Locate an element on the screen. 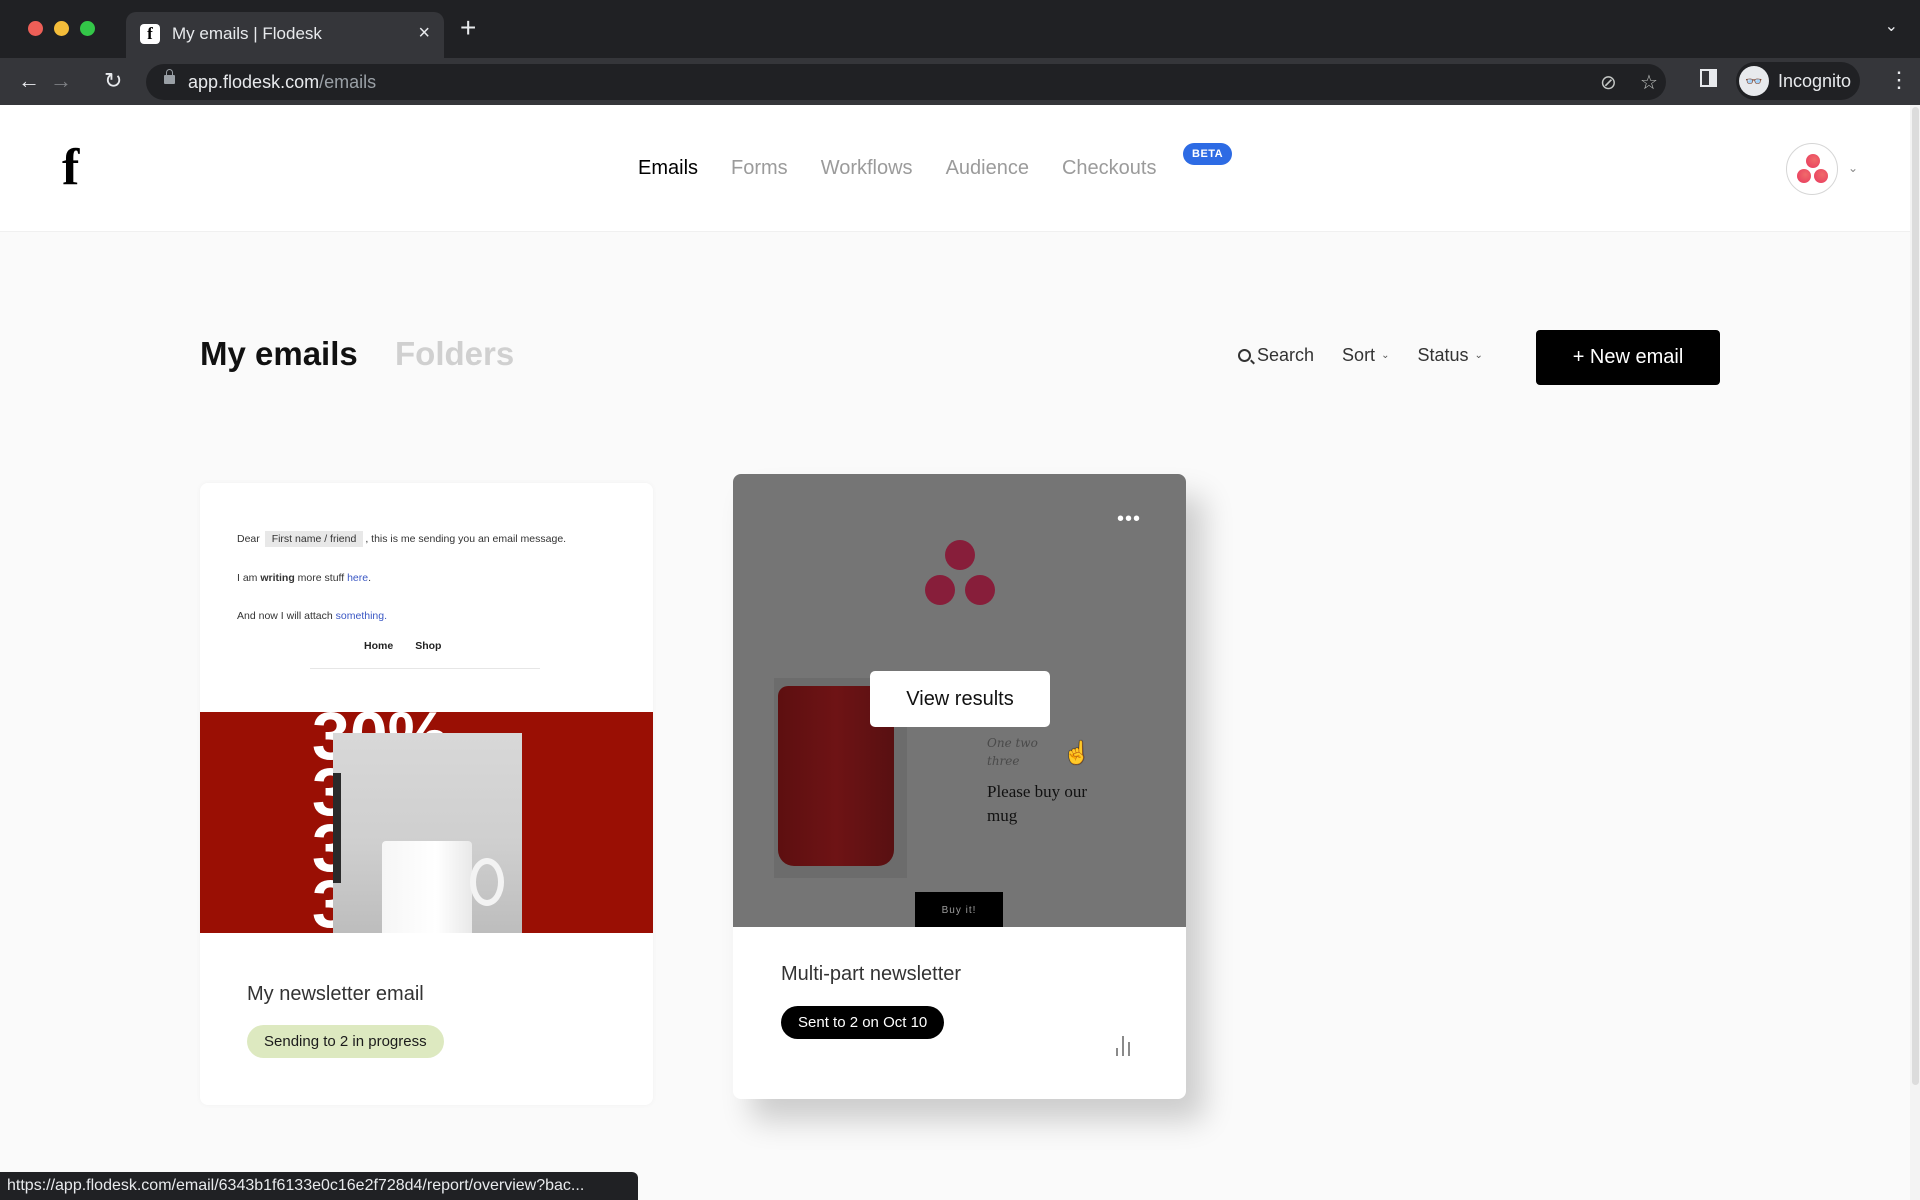 The width and height of the screenshot is (1920, 1200). page-title: My emails is located at coordinates (279, 354).